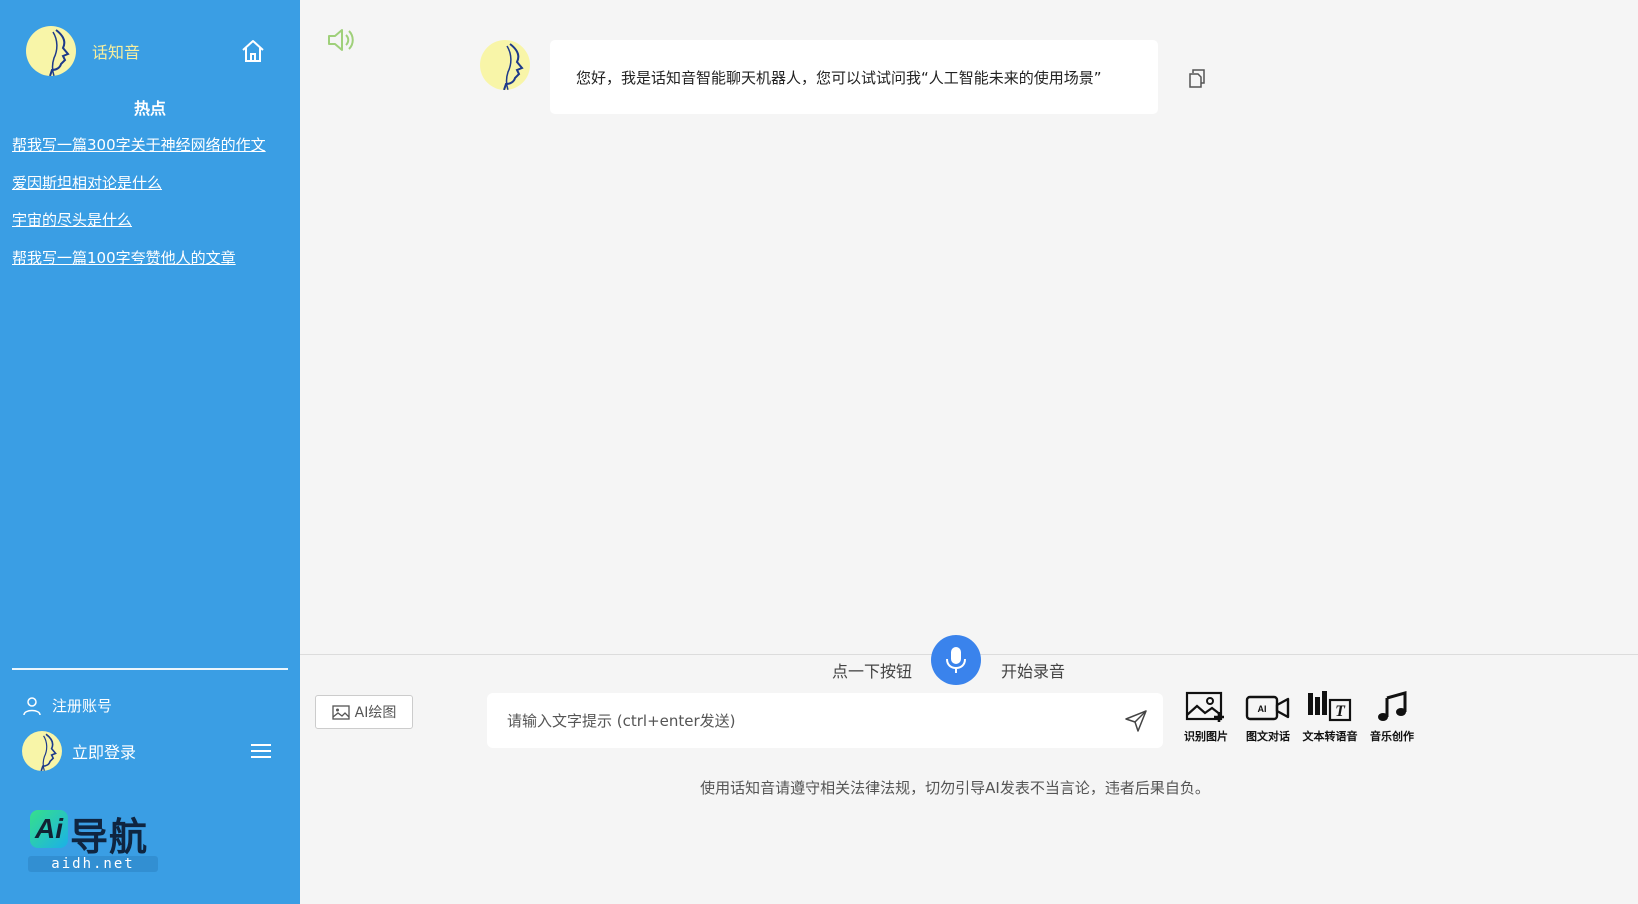 This screenshot has width=1638, height=904. Describe the element at coordinates (150, 669) in the screenshot. I see `sidebar-divider` at that location.